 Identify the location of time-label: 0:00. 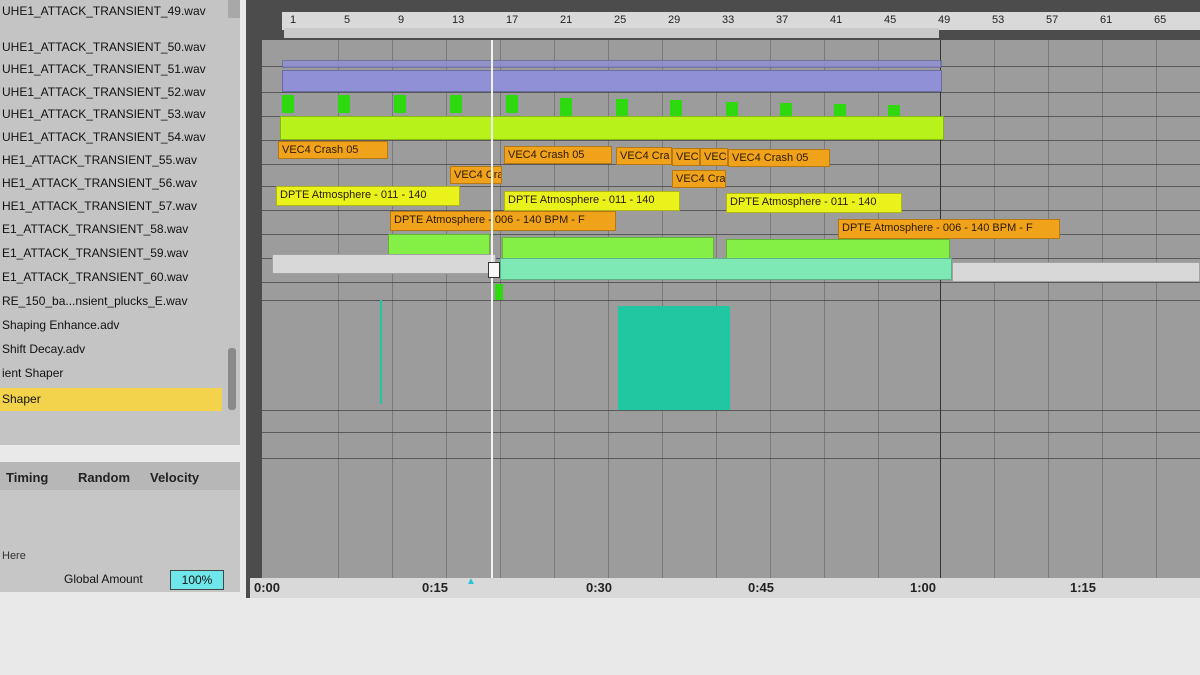
(267, 587).